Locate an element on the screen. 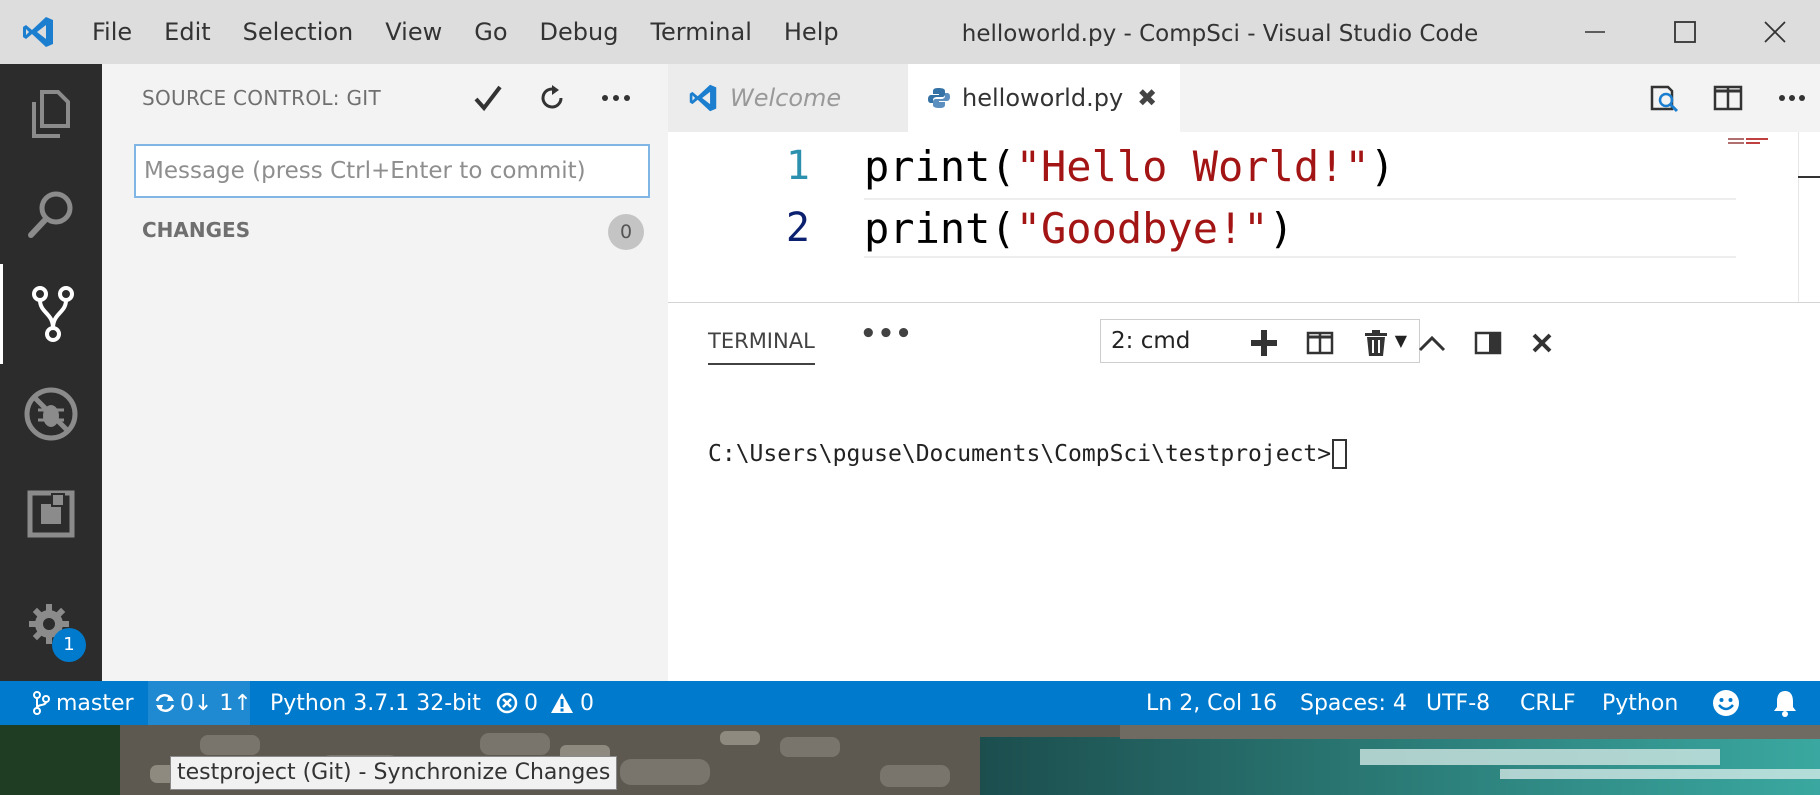  toggle-panel-icon is located at coordinates (1488, 343).